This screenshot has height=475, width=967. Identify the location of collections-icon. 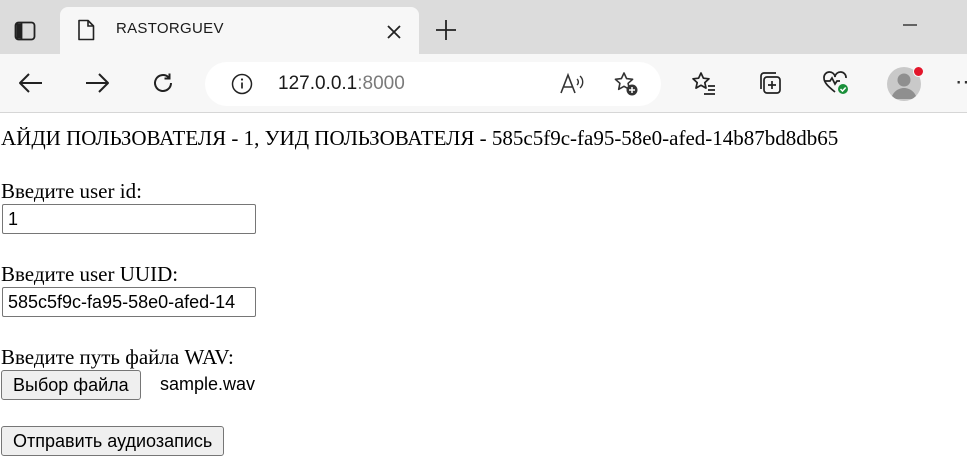
(770, 83).